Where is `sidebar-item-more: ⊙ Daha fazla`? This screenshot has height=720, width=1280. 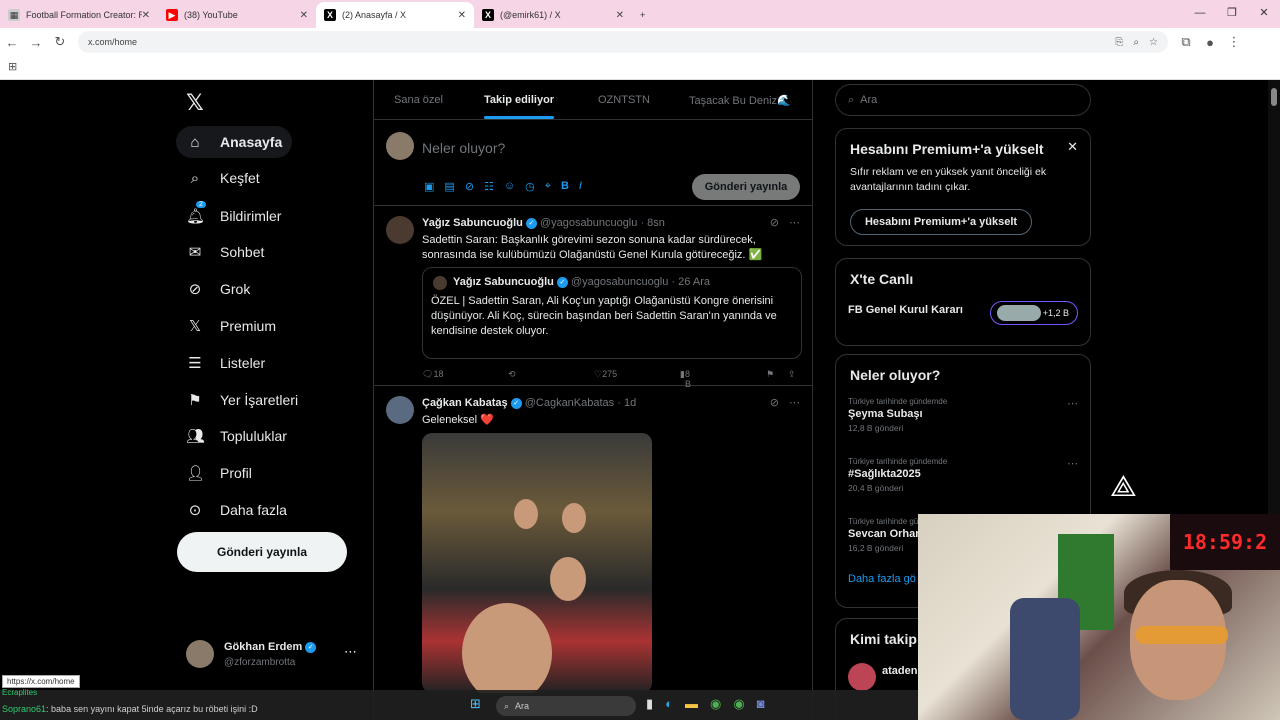
sidebar-item-more: ⊙ Daha fazla is located at coordinates (236, 510).